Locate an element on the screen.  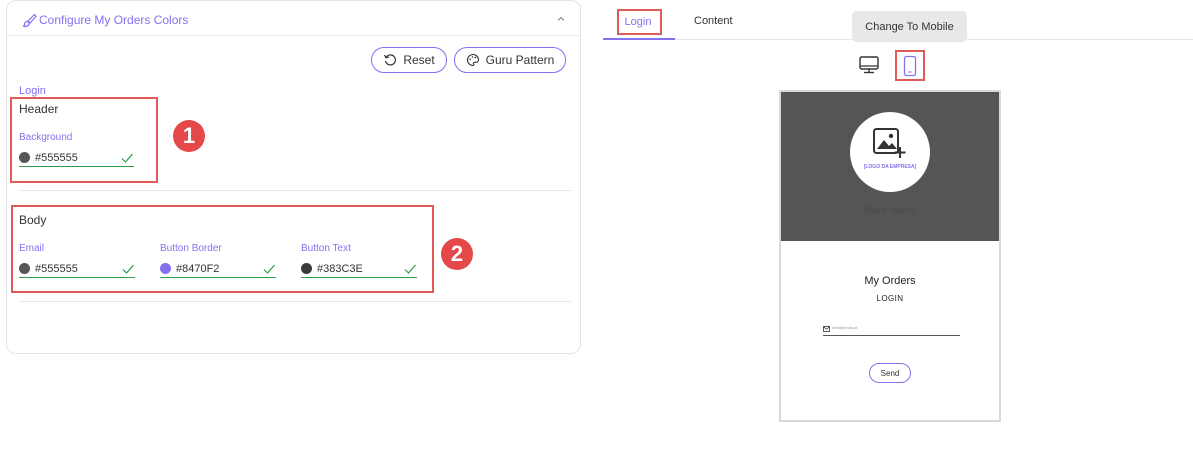
callout-badge-1: 1 is located at coordinates (189, 136).